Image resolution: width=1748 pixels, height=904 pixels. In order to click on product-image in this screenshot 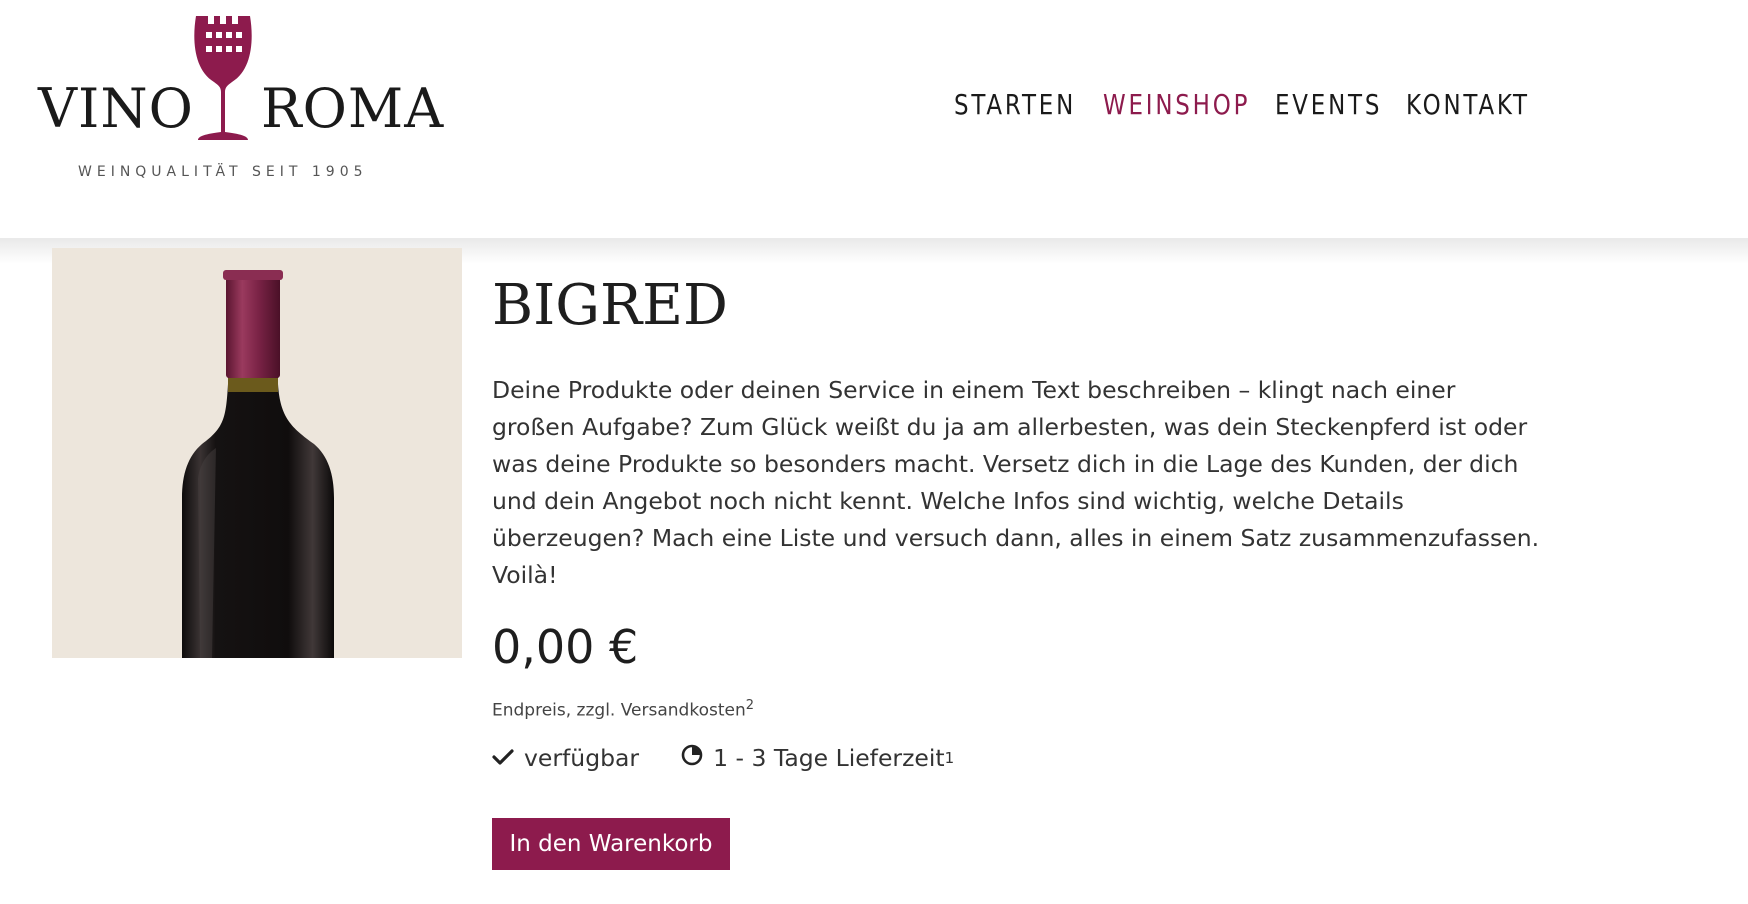, I will do `click(257, 453)`.